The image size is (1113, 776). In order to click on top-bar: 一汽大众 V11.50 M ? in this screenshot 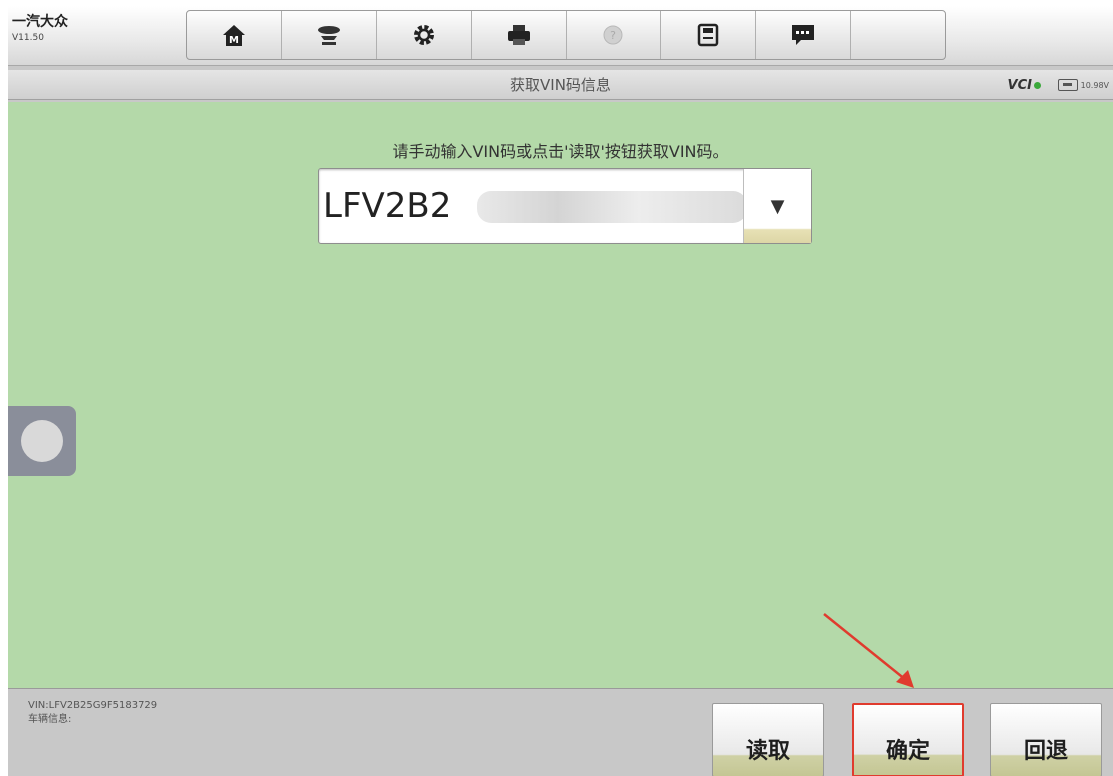, I will do `click(560, 36)`.